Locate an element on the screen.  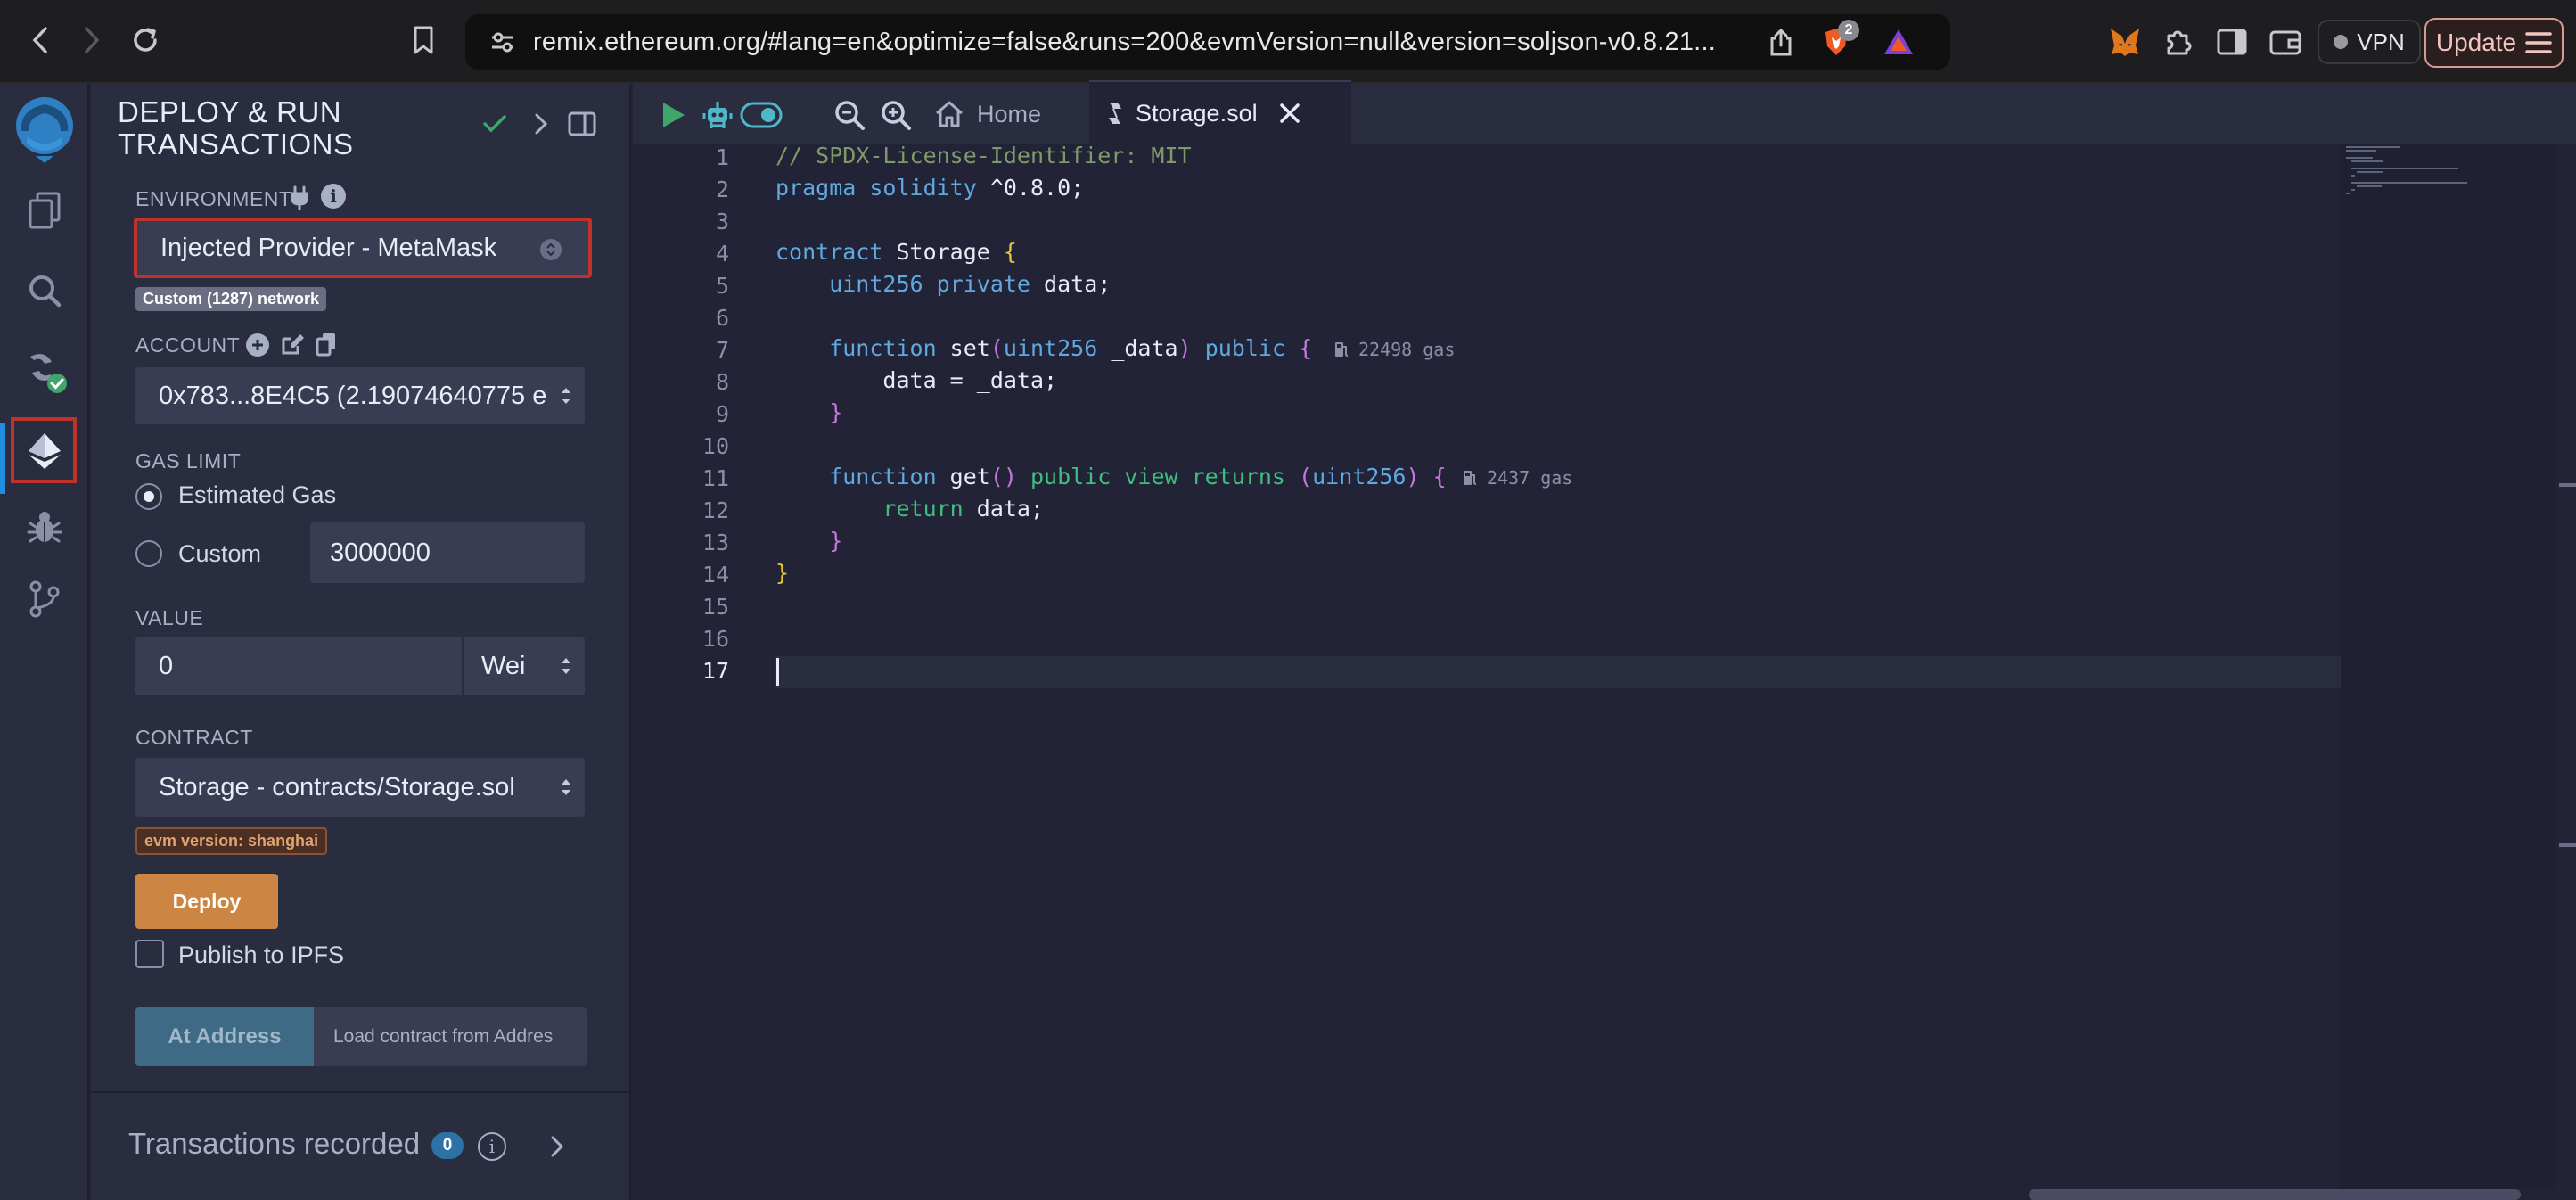
gas-set-value: 22498 gas is located at coordinates (1407, 349).